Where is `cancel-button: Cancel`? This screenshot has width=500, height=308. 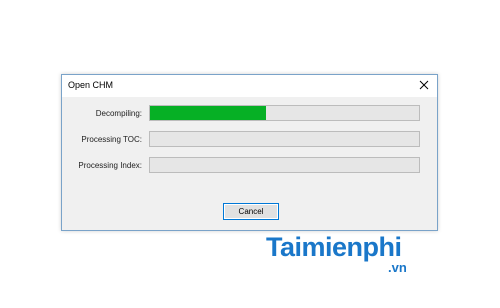
cancel-button: Cancel is located at coordinates (251, 211).